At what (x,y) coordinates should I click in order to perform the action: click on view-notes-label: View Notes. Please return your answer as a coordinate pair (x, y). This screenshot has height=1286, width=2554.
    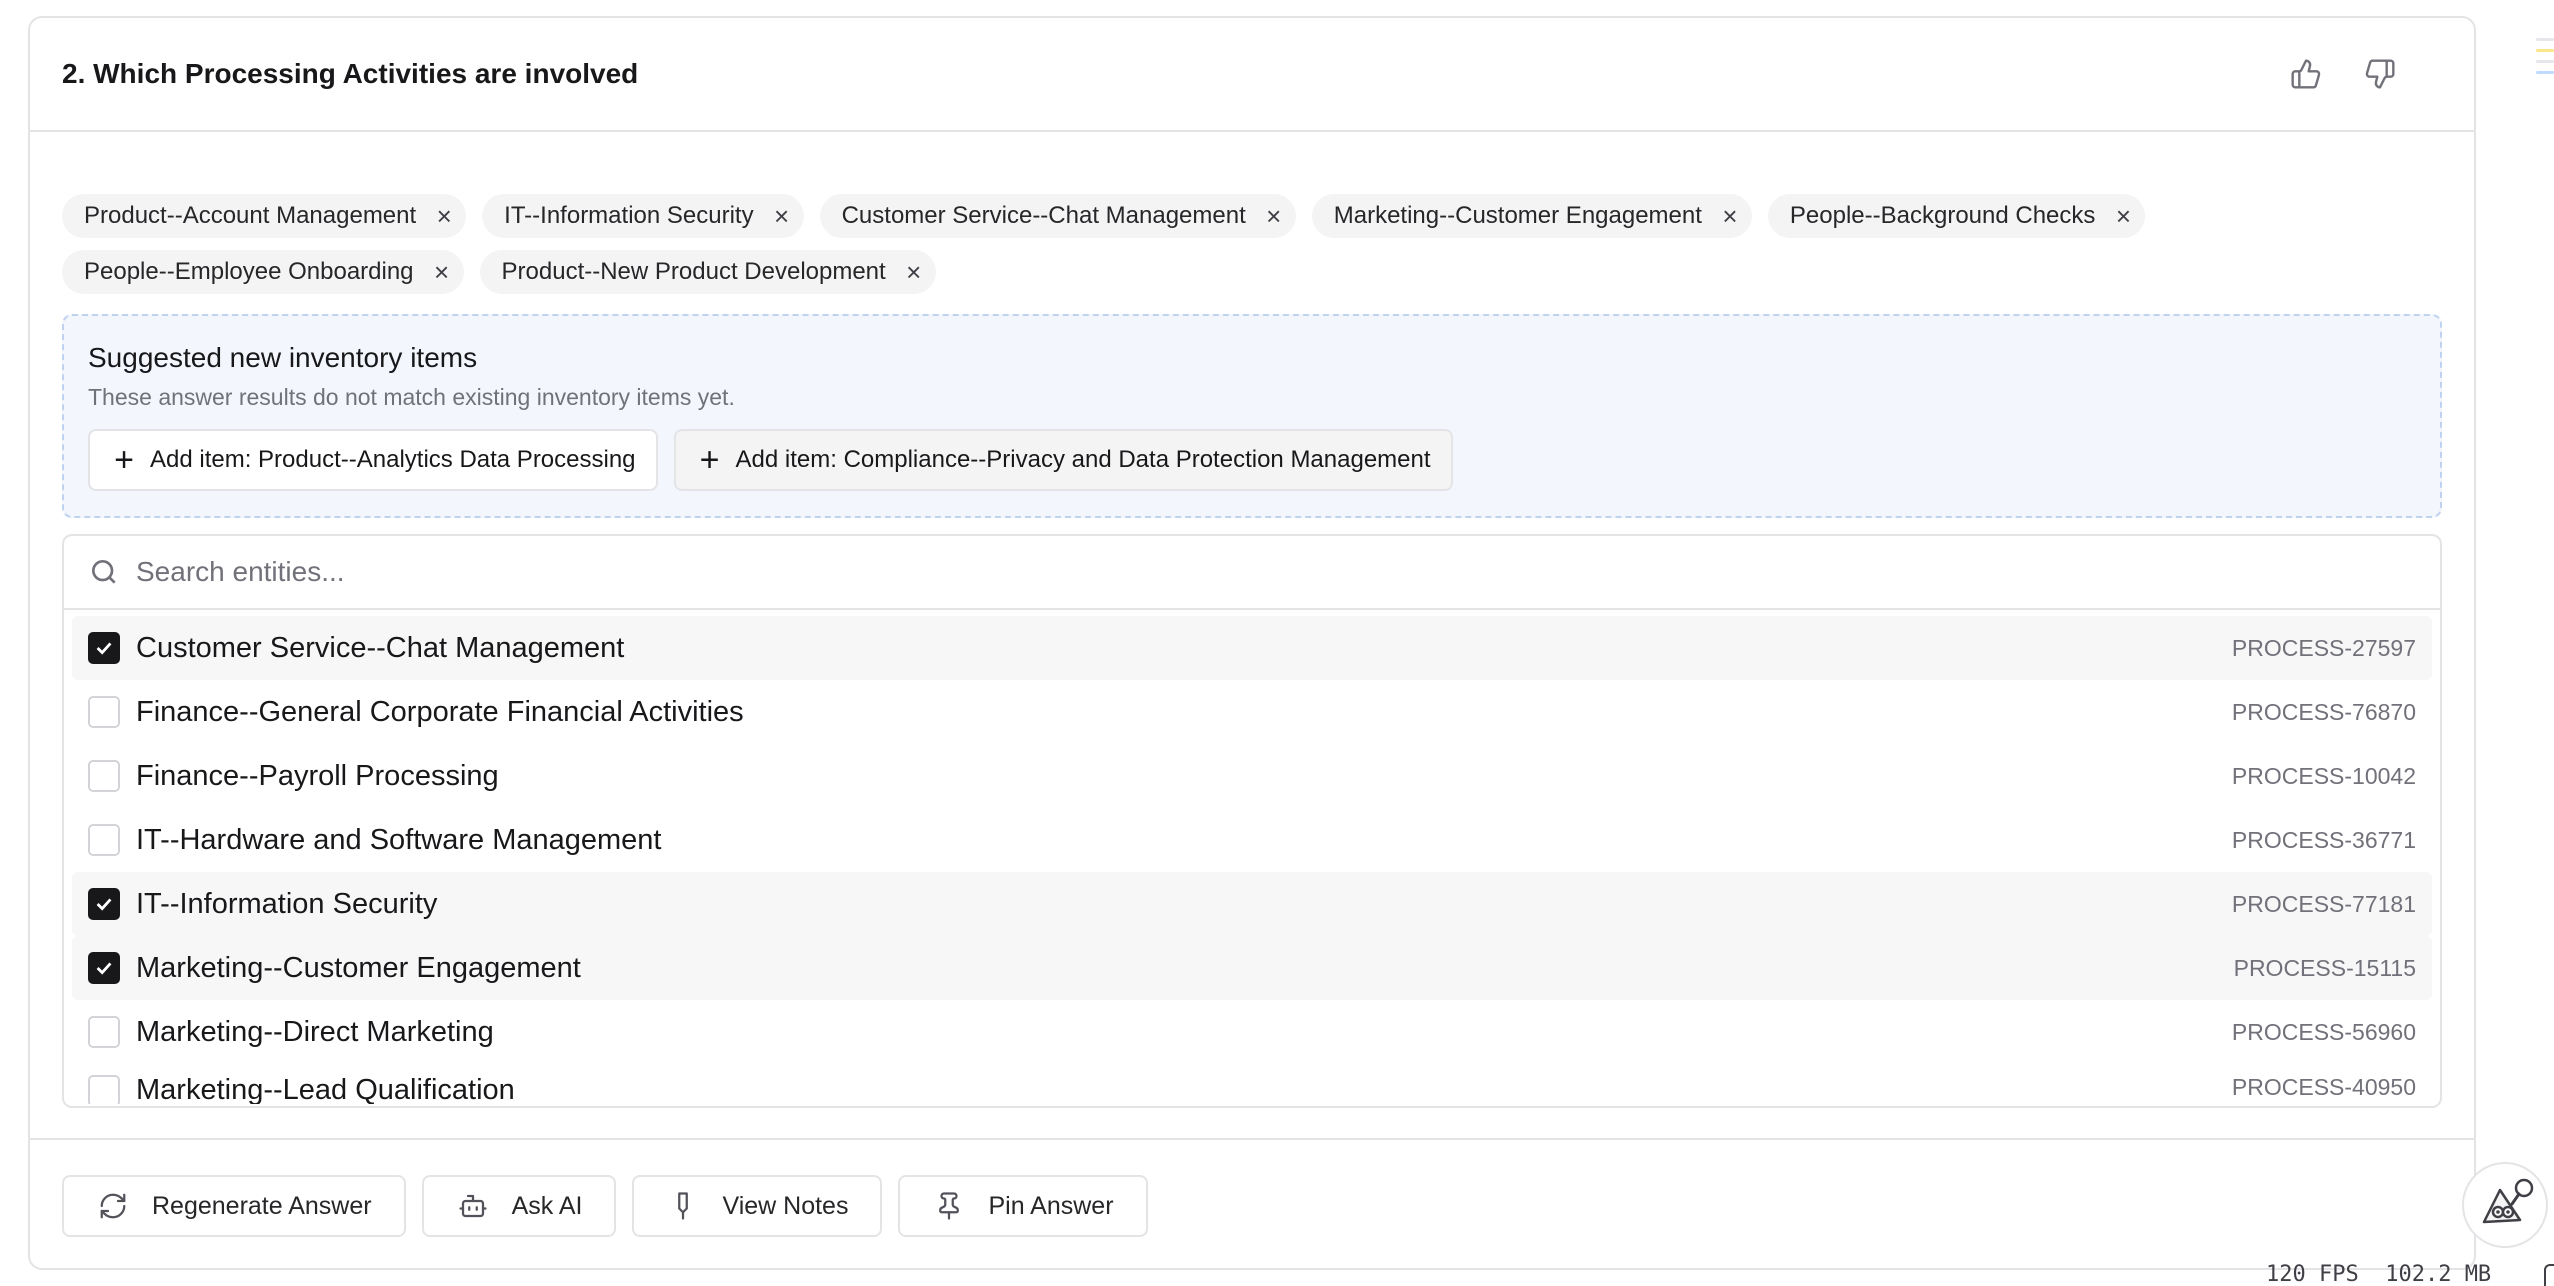
    Looking at the image, I should click on (785, 1205).